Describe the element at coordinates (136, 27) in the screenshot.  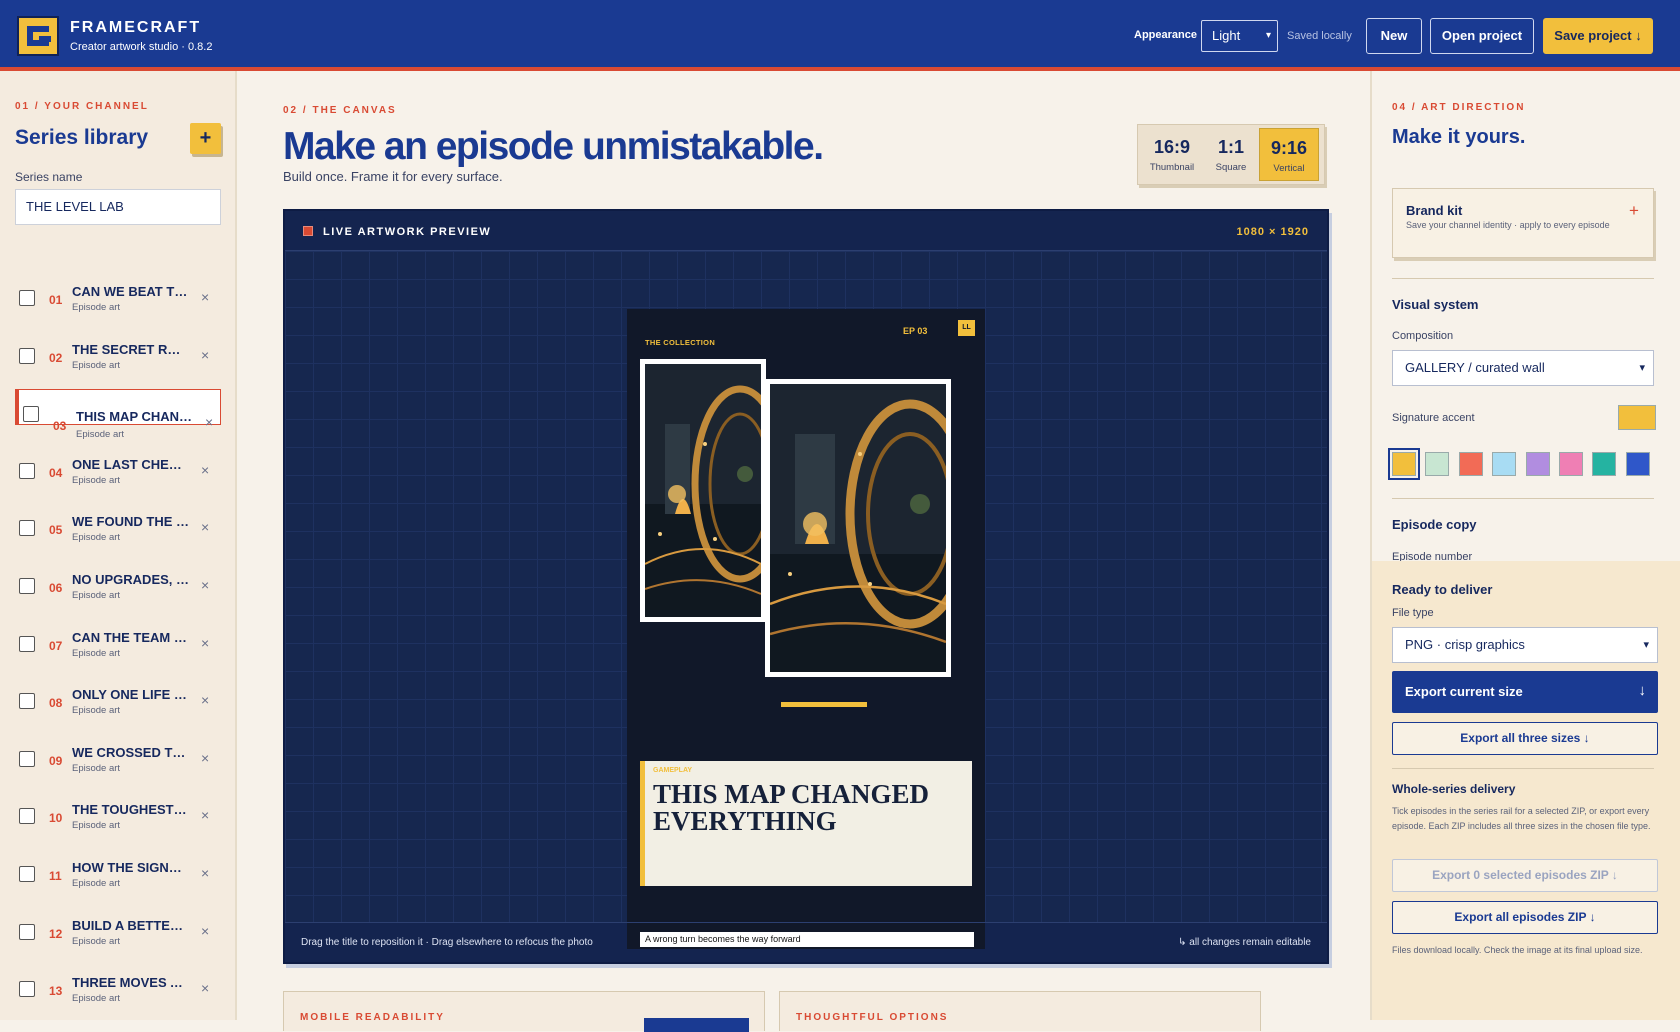
I see `app-name: FRAMECRAFT` at that location.